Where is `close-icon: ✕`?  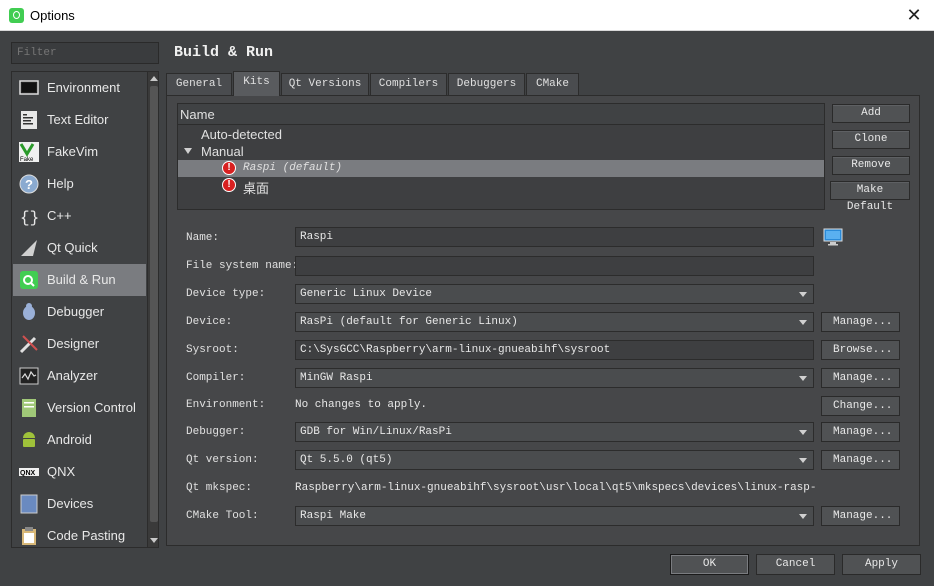
close-icon: ✕ is located at coordinates (914, 15).